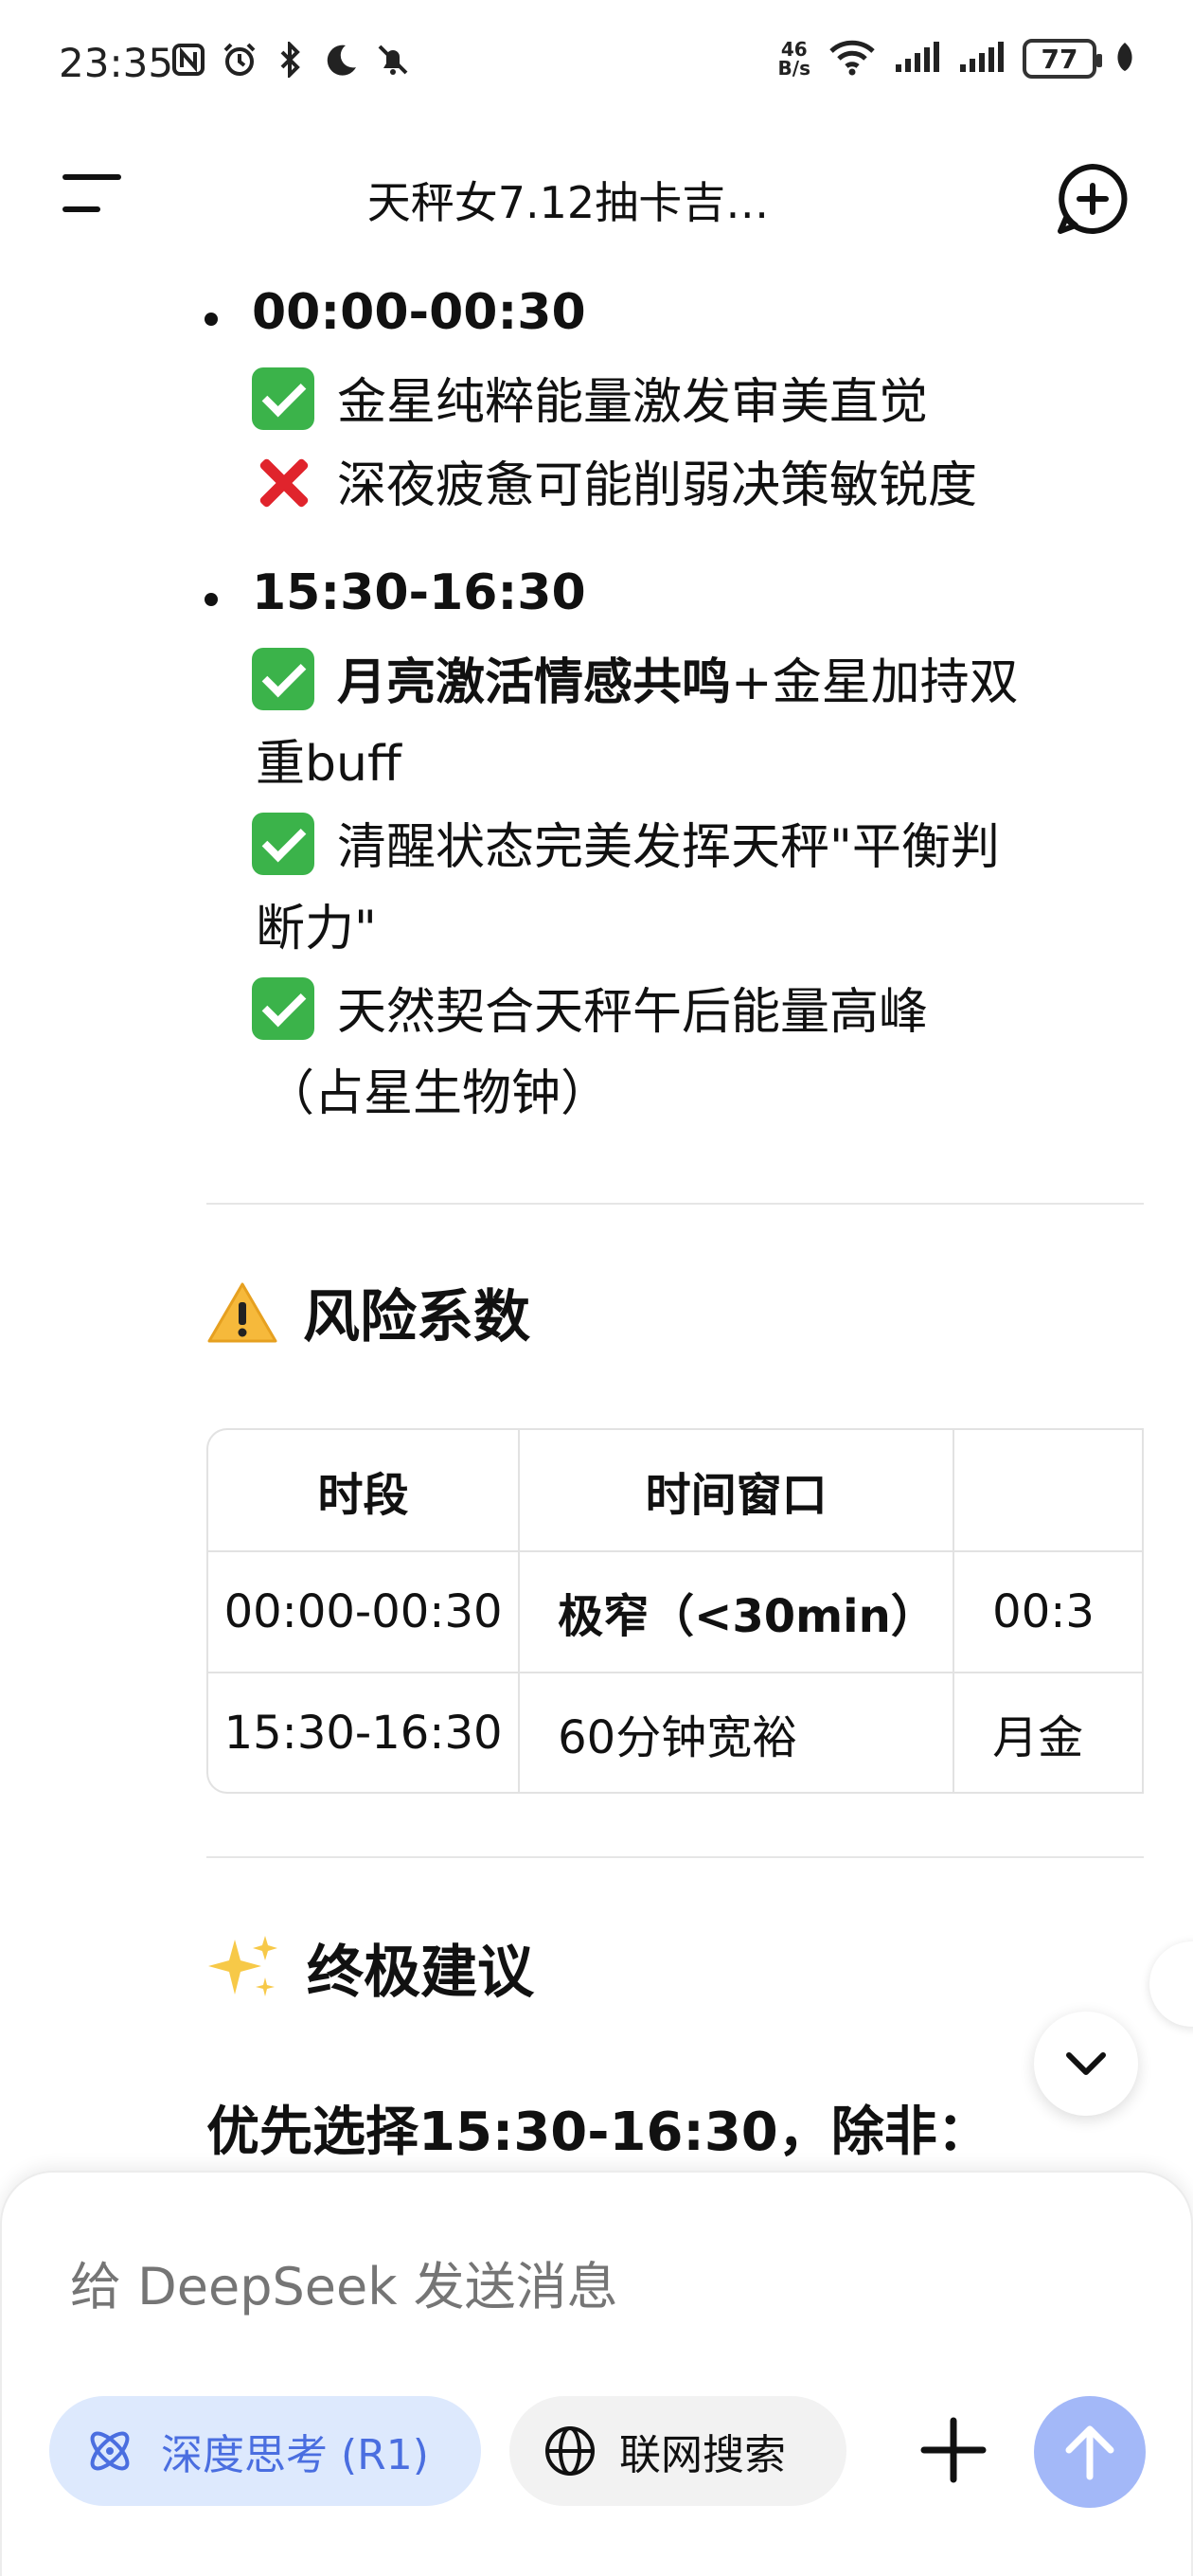 Image resolution: width=1193 pixels, height=2576 pixels. I want to click on warning-icon, so click(242, 1312).